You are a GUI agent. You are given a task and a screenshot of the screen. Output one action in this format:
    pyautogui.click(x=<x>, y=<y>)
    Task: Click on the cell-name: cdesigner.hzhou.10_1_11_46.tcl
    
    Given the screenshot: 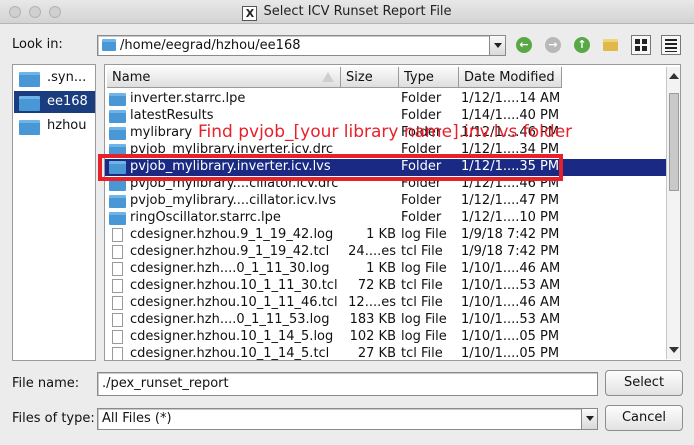 What is the action you would take?
    pyautogui.click(x=234, y=302)
    